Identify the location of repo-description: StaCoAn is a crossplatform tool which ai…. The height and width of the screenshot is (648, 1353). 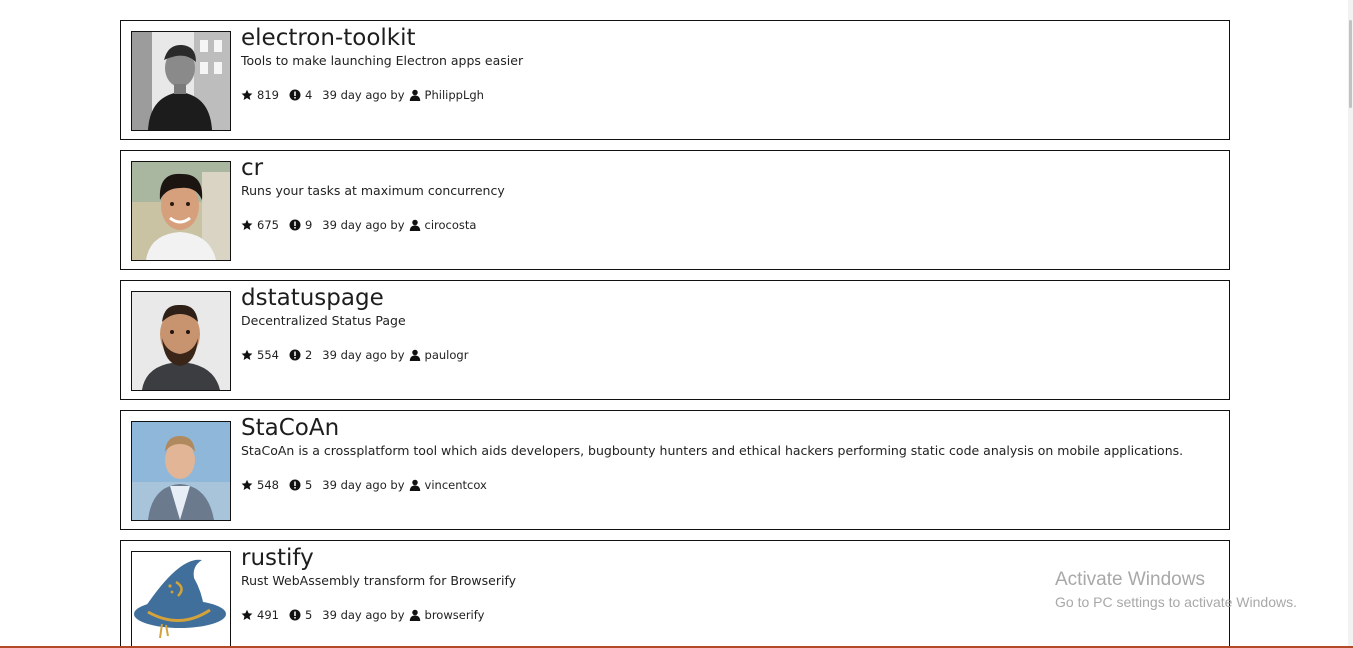
(712, 450).